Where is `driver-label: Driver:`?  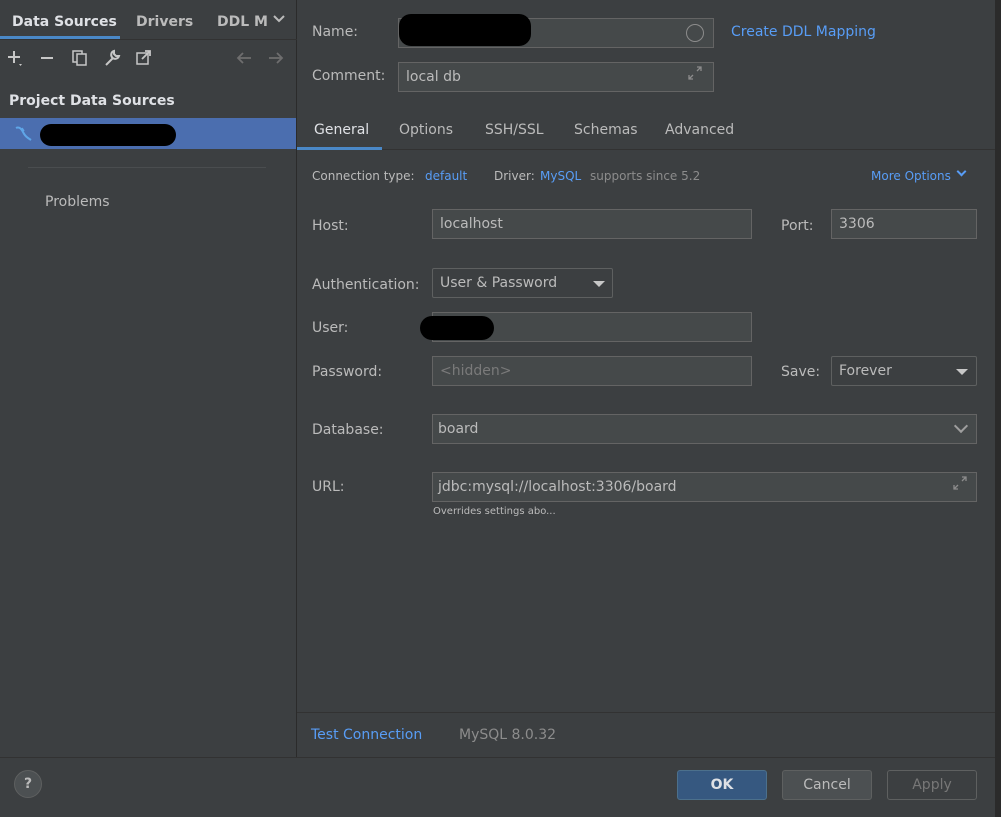
driver-label: Driver: is located at coordinates (514, 176).